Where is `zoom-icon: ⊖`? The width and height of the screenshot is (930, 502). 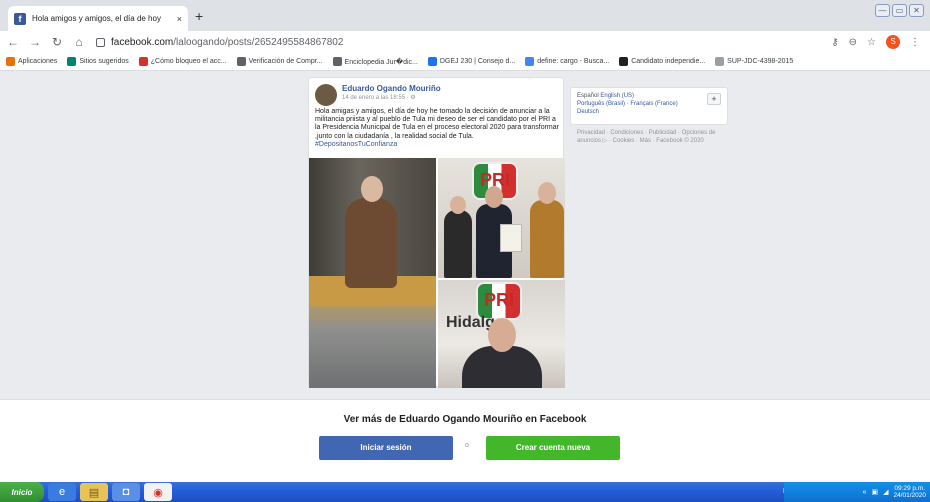 zoom-icon: ⊖ is located at coordinates (853, 42).